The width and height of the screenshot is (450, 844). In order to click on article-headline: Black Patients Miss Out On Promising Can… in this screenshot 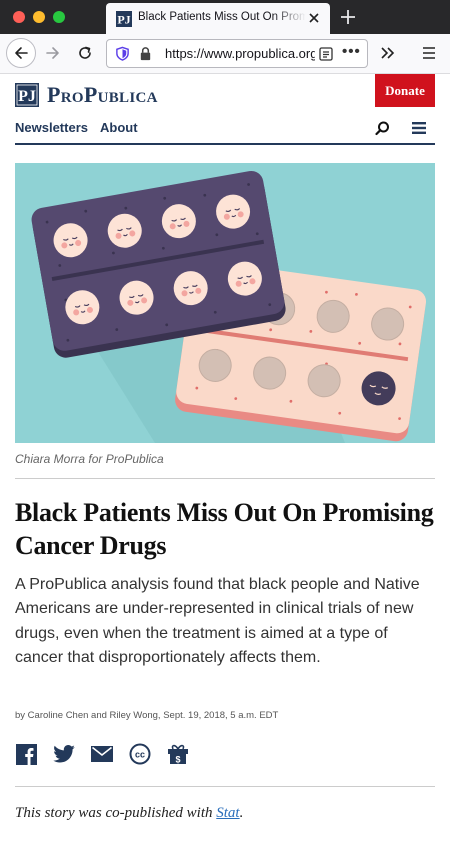, I will do `click(224, 529)`.